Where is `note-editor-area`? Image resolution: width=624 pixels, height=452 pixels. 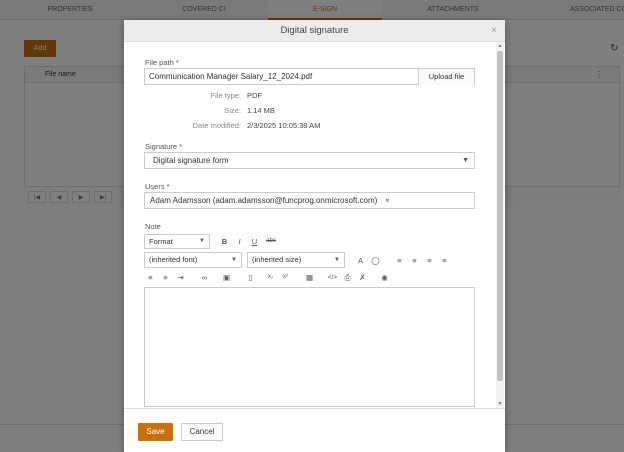 note-editor-area is located at coordinates (309, 347).